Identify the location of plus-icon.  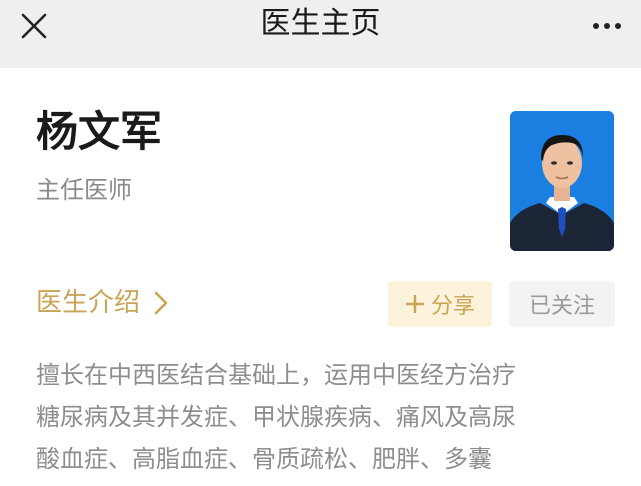
(414, 304).